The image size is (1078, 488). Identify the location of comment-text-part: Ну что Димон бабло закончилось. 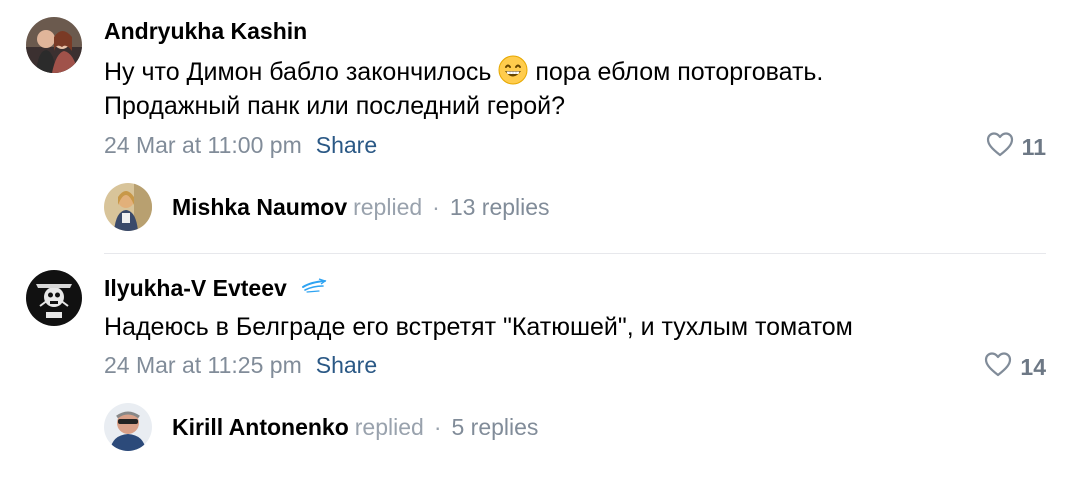
(298, 72).